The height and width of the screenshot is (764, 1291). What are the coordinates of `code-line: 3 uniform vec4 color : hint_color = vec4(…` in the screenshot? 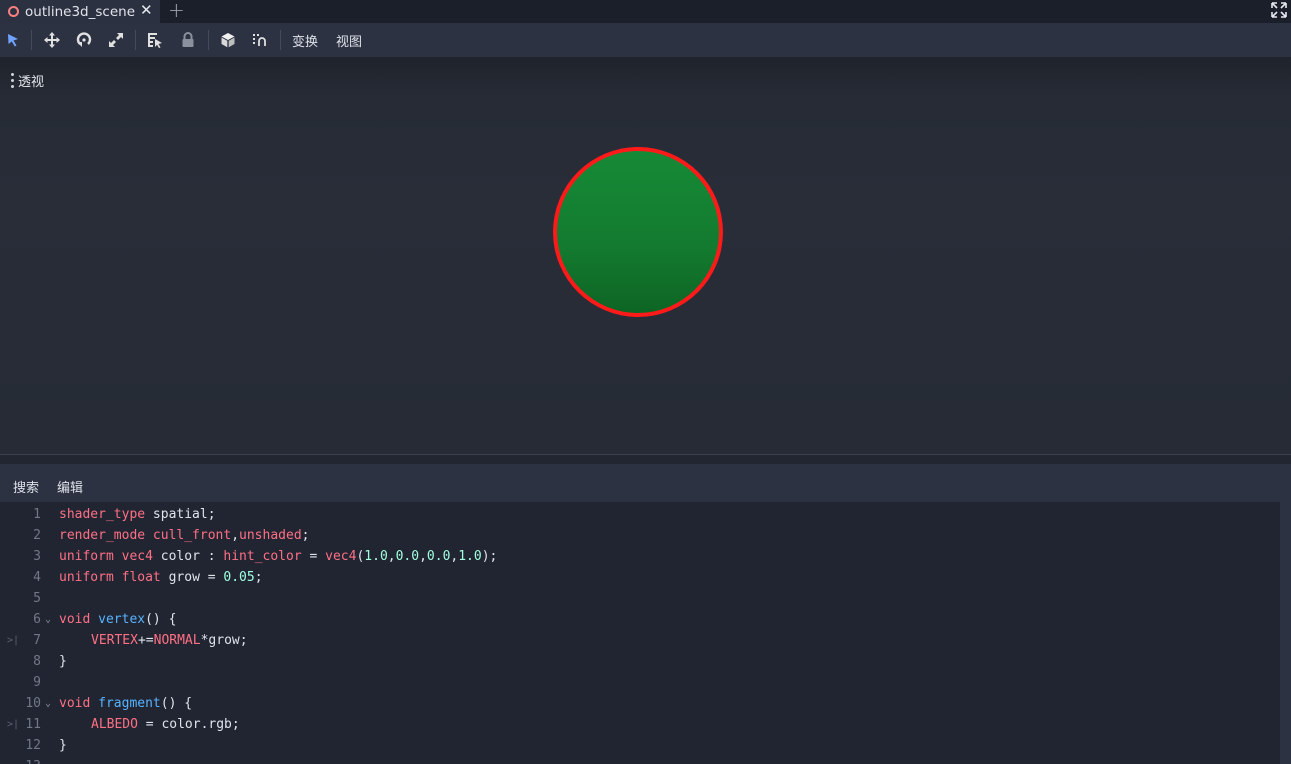 It's located at (646, 556).